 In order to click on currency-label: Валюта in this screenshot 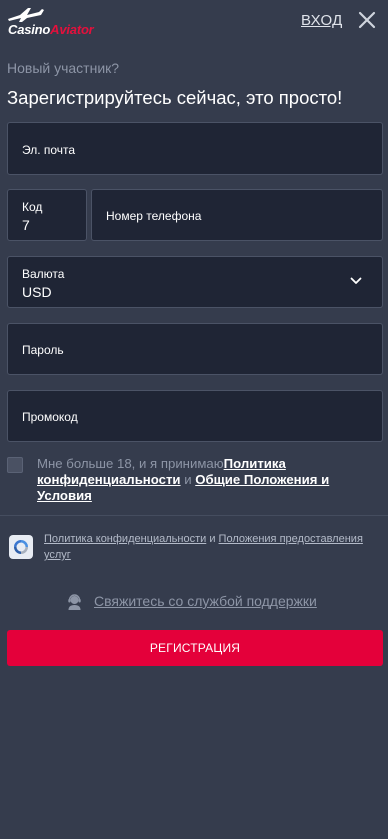, I will do `click(43, 274)`.